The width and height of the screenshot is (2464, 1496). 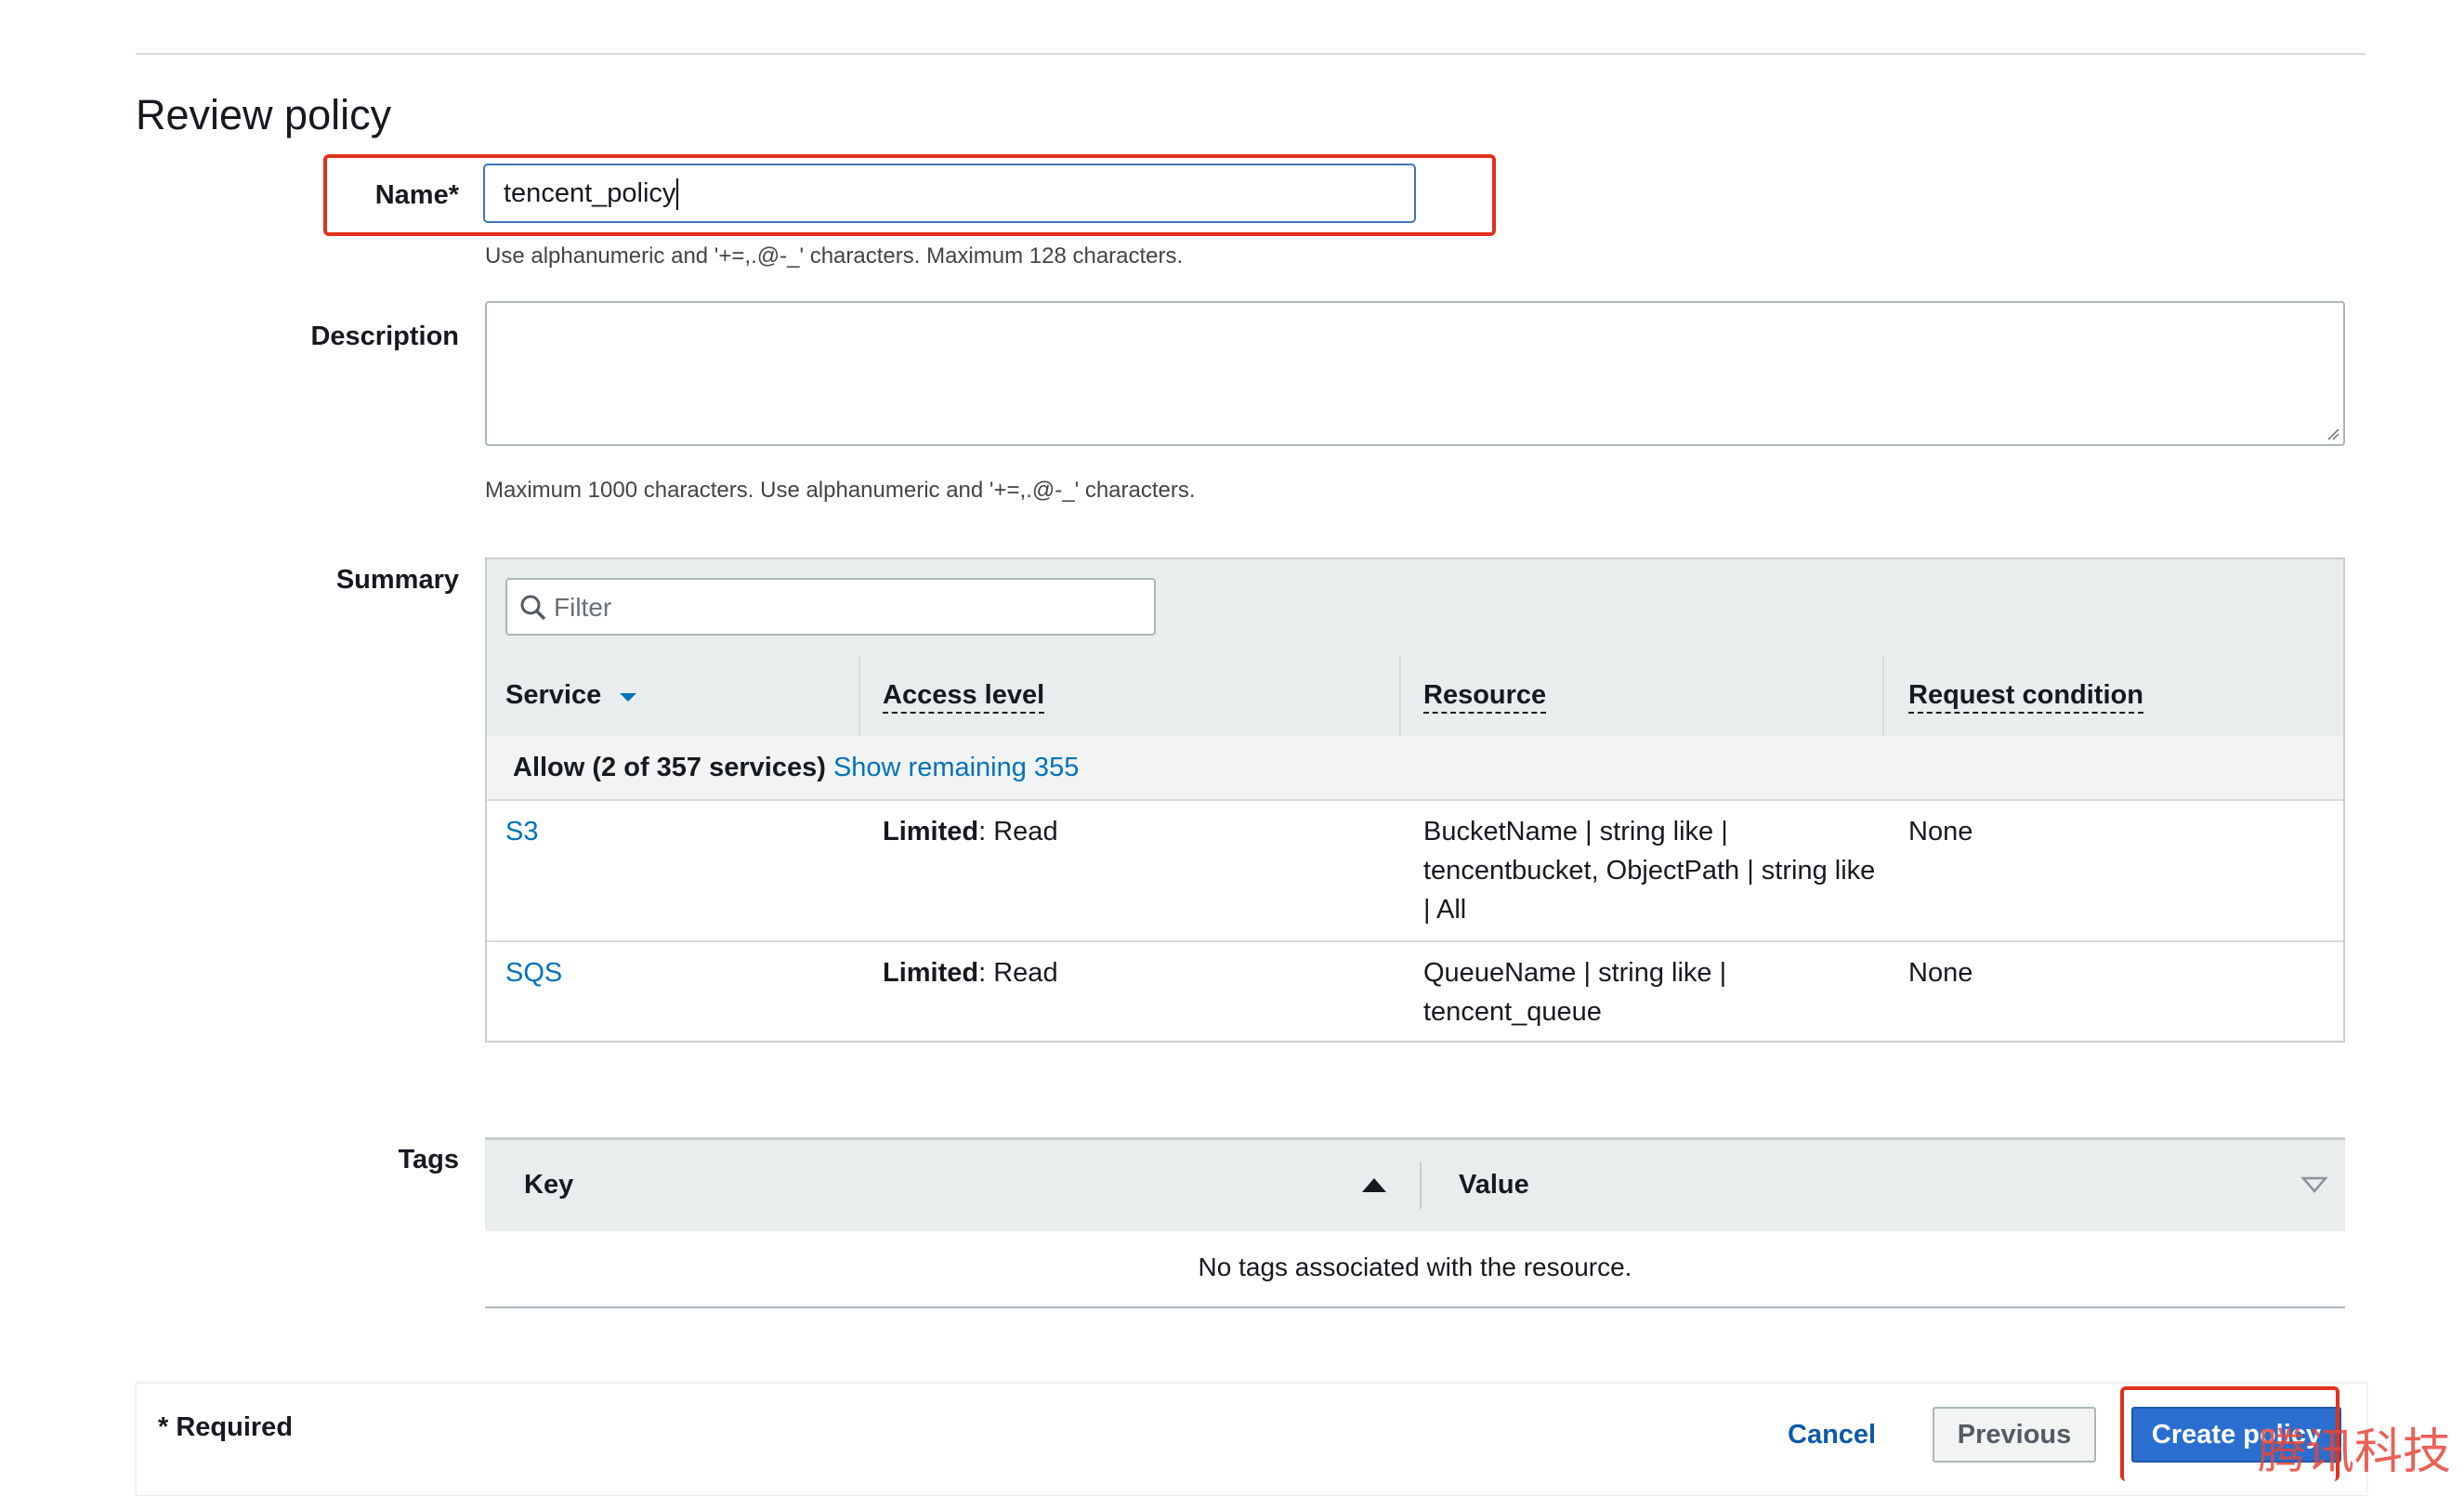 What do you see at coordinates (970, 831) in the screenshot?
I see `access-level-s3: Limited: Read` at bounding box center [970, 831].